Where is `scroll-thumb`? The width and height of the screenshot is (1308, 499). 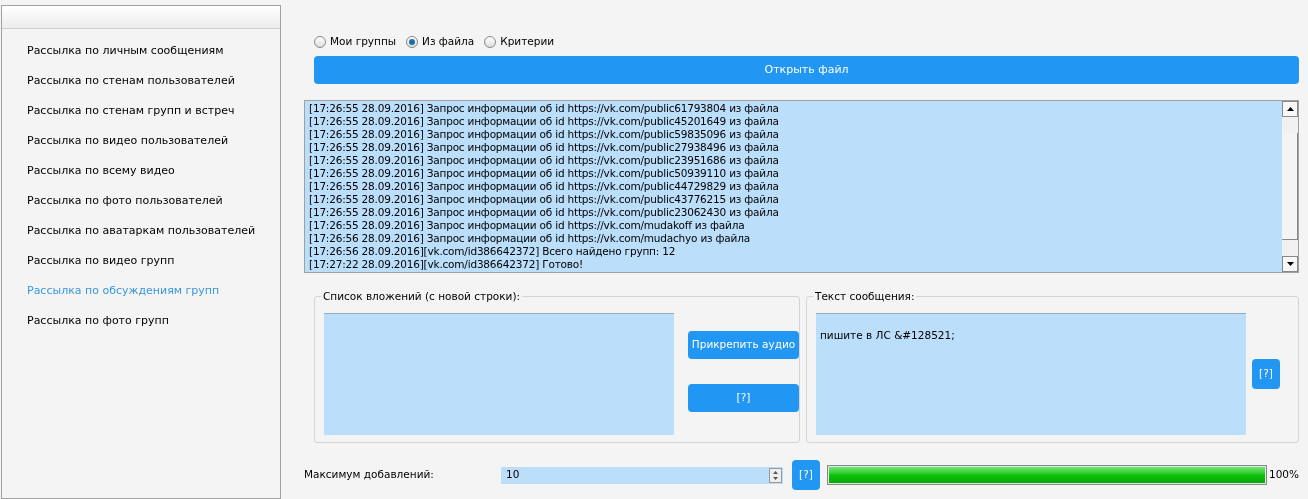
scroll-thumb is located at coordinates (1290, 186).